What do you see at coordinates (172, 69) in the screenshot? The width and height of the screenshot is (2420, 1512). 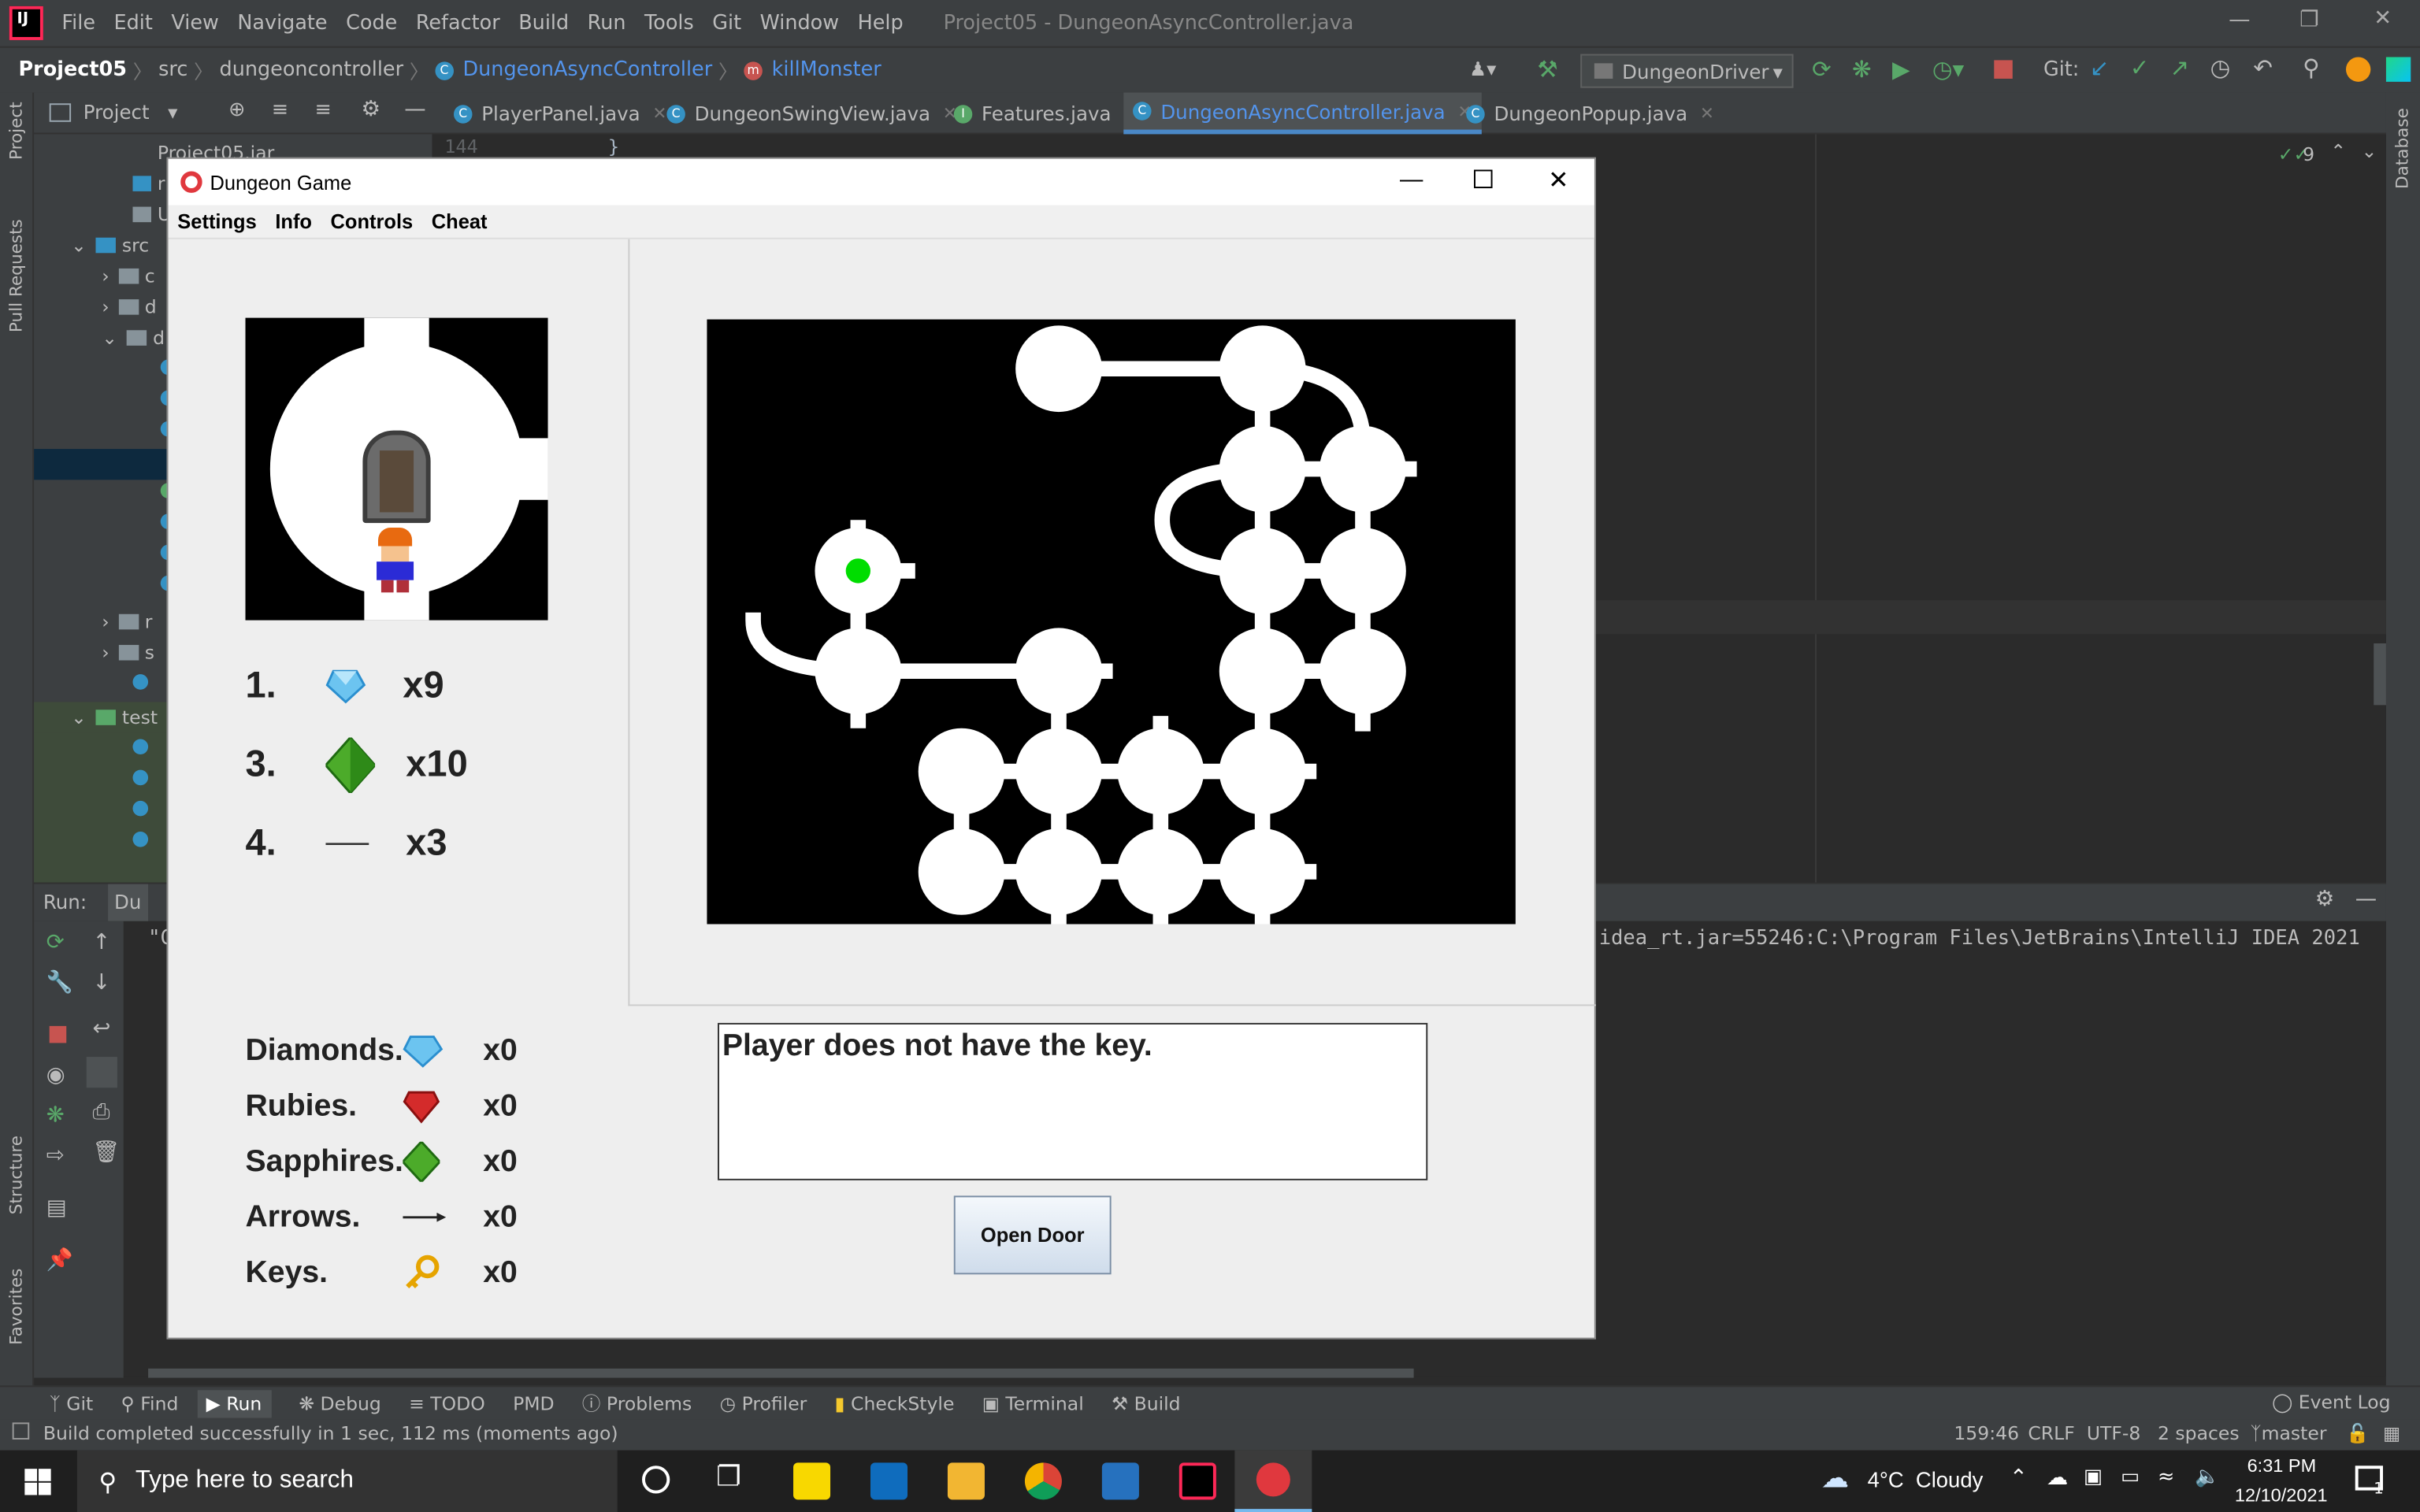 I see `breadcrumb-src: src` at bounding box center [172, 69].